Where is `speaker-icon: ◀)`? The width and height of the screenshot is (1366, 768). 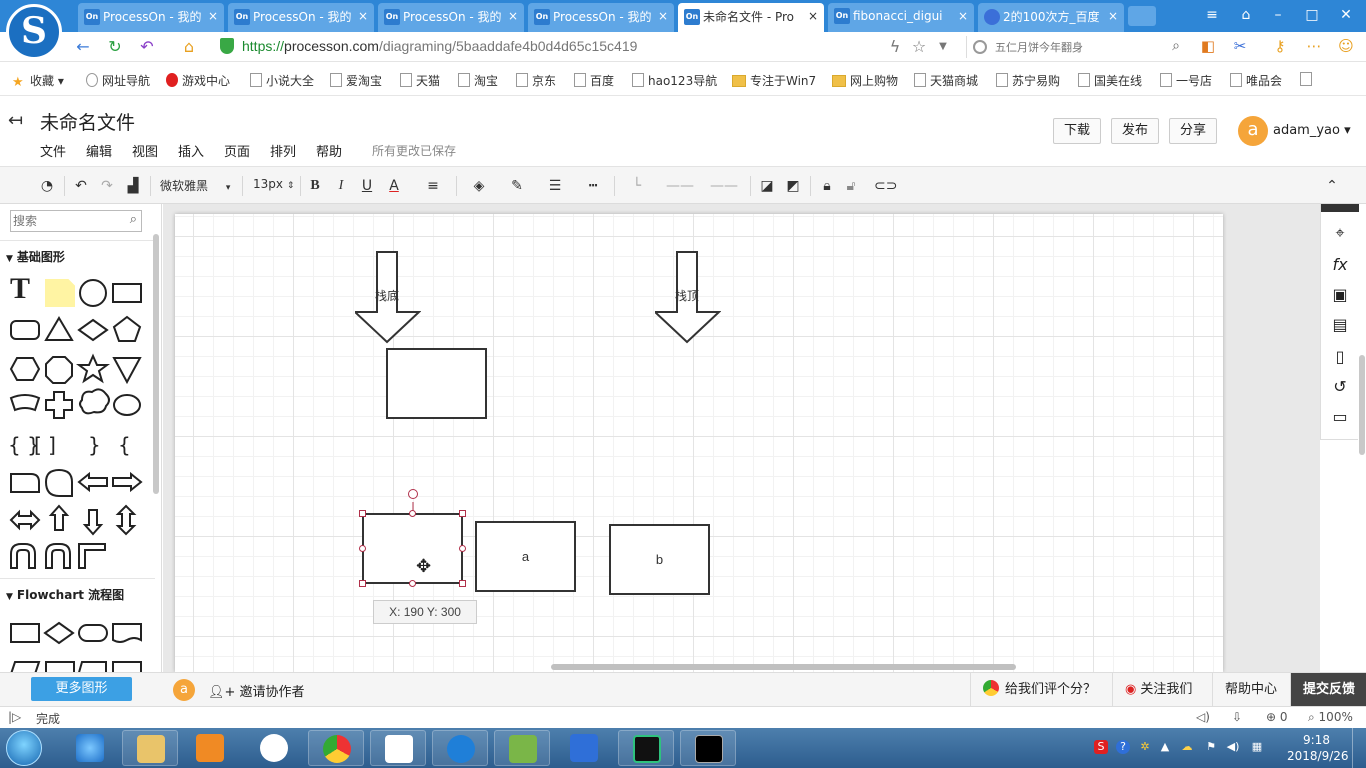 speaker-icon: ◀) is located at coordinates (1233, 747).